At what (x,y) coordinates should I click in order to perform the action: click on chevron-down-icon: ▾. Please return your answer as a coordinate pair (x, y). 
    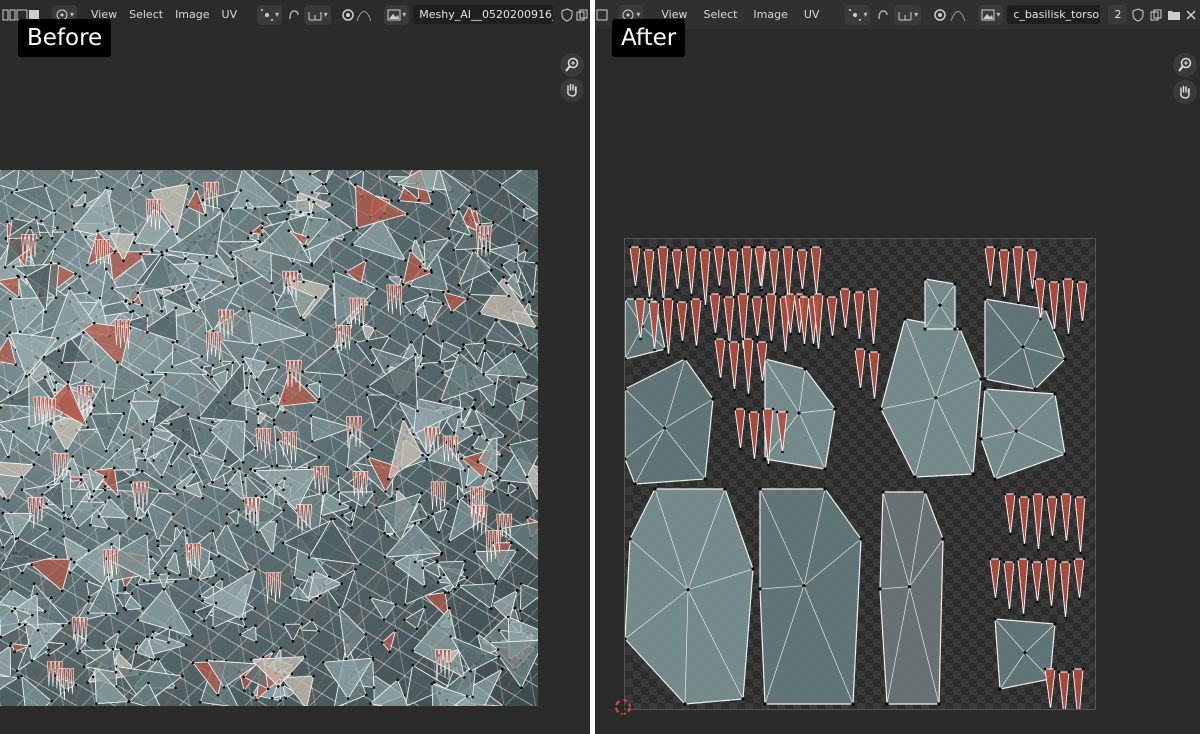
    Looking at the image, I should click on (638, 14).